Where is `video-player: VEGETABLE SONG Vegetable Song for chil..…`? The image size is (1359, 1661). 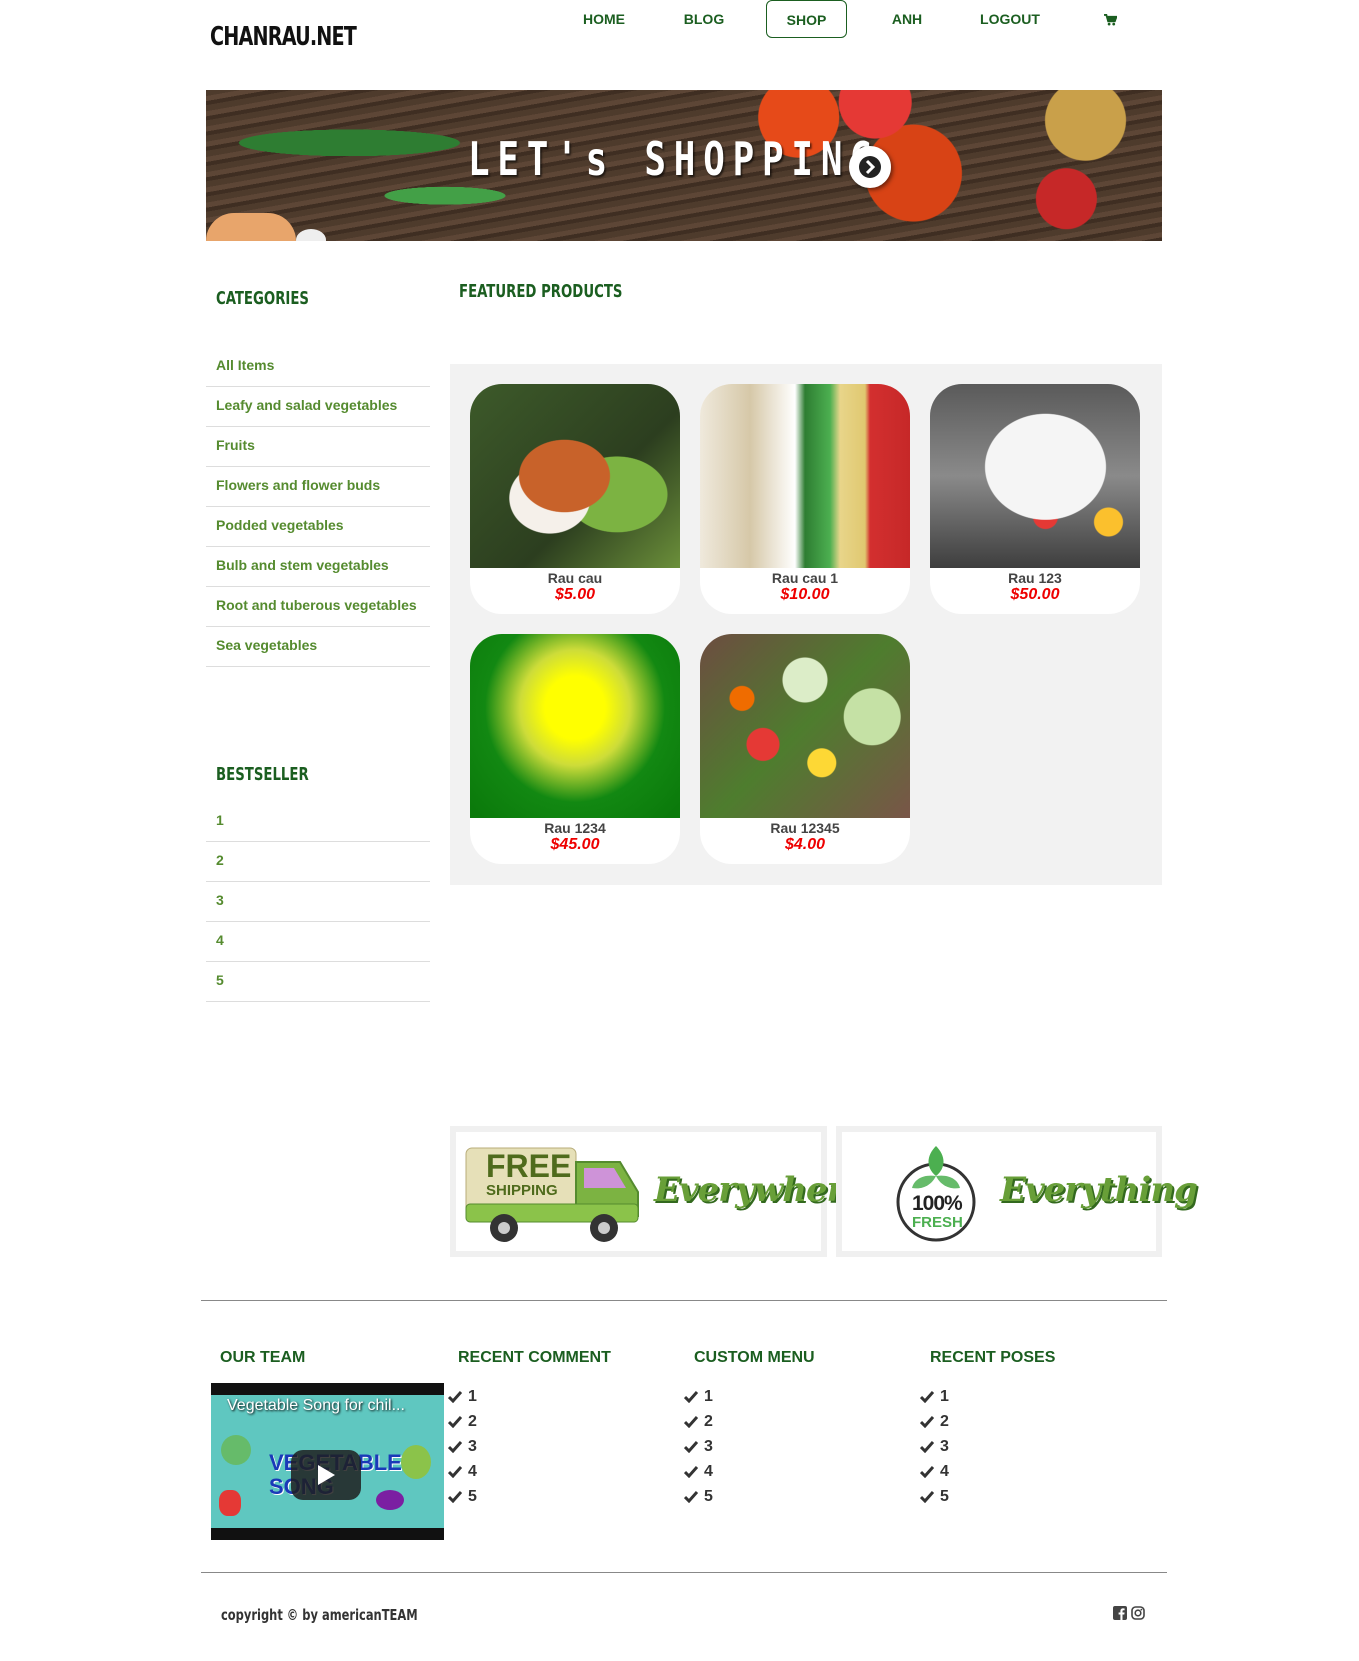
video-player: VEGETABLE SONG Vegetable Song for chil..… is located at coordinates (327, 1461).